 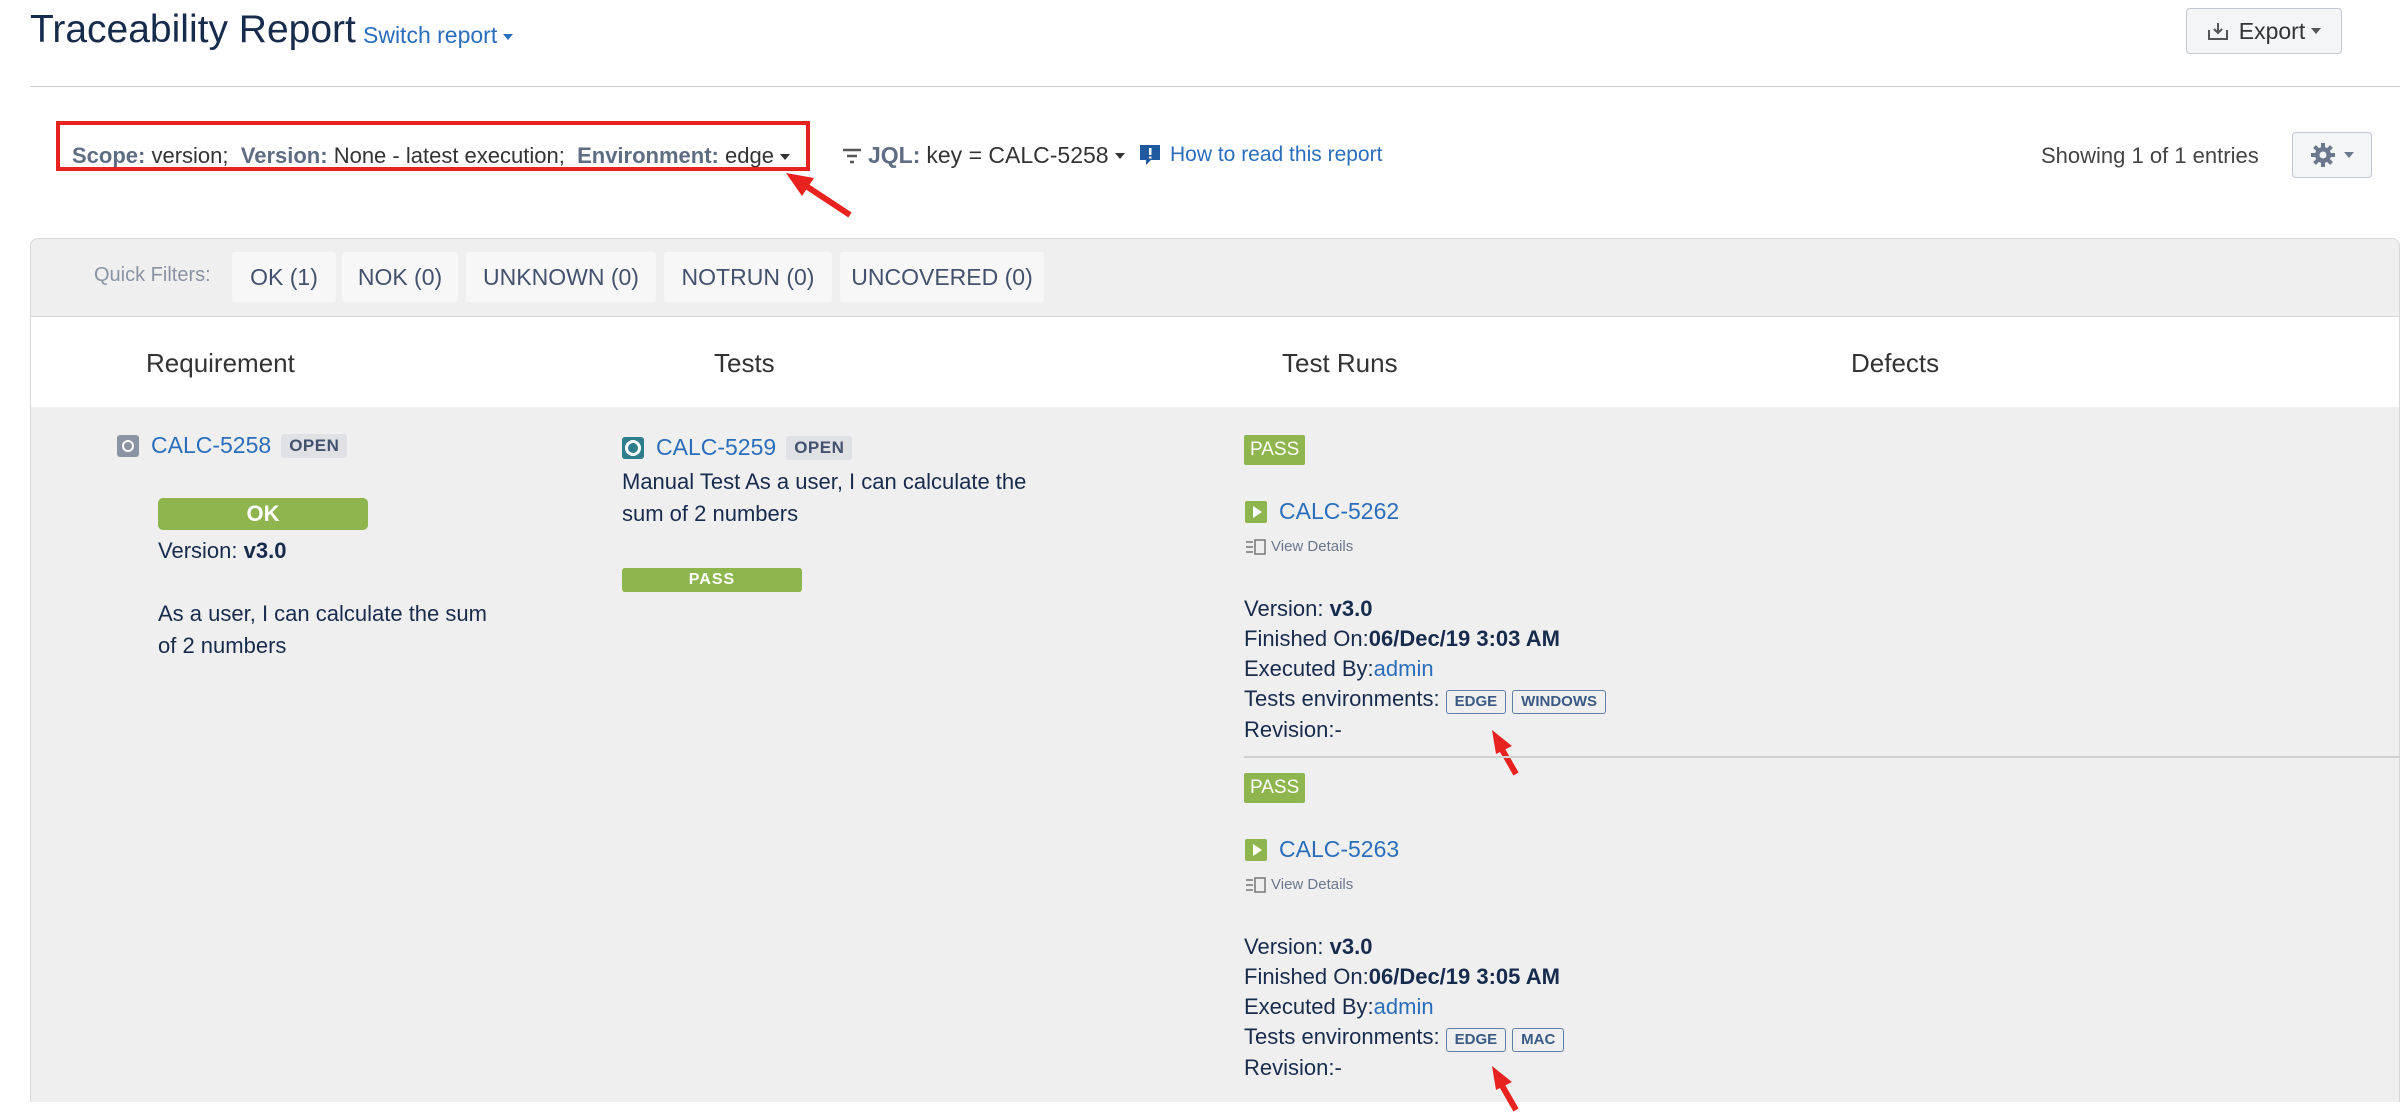 What do you see at coordinates (1464, 638) in the screenshot?
I see `finished-value: 06/Dec/19 3:03 AM` at bounding box center [1464, 638].